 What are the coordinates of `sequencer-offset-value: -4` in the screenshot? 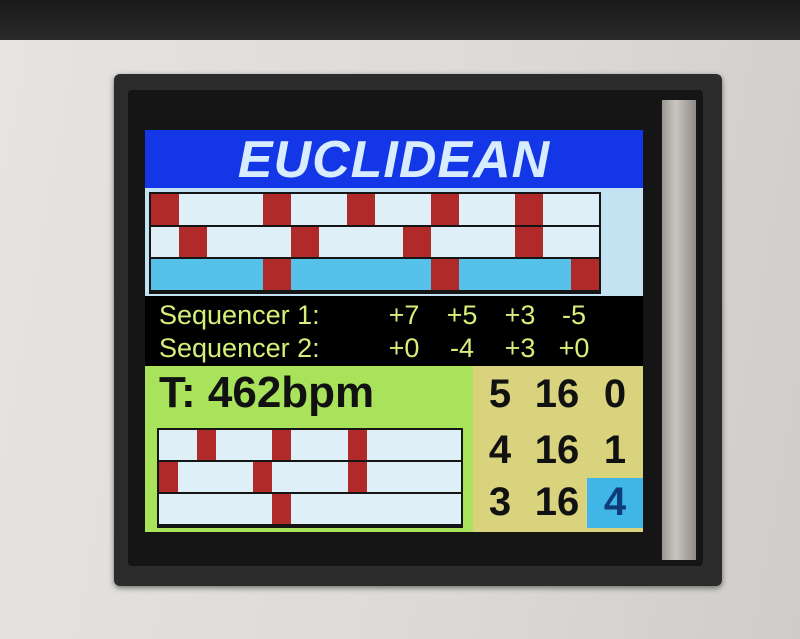 It's located at (461, 348).